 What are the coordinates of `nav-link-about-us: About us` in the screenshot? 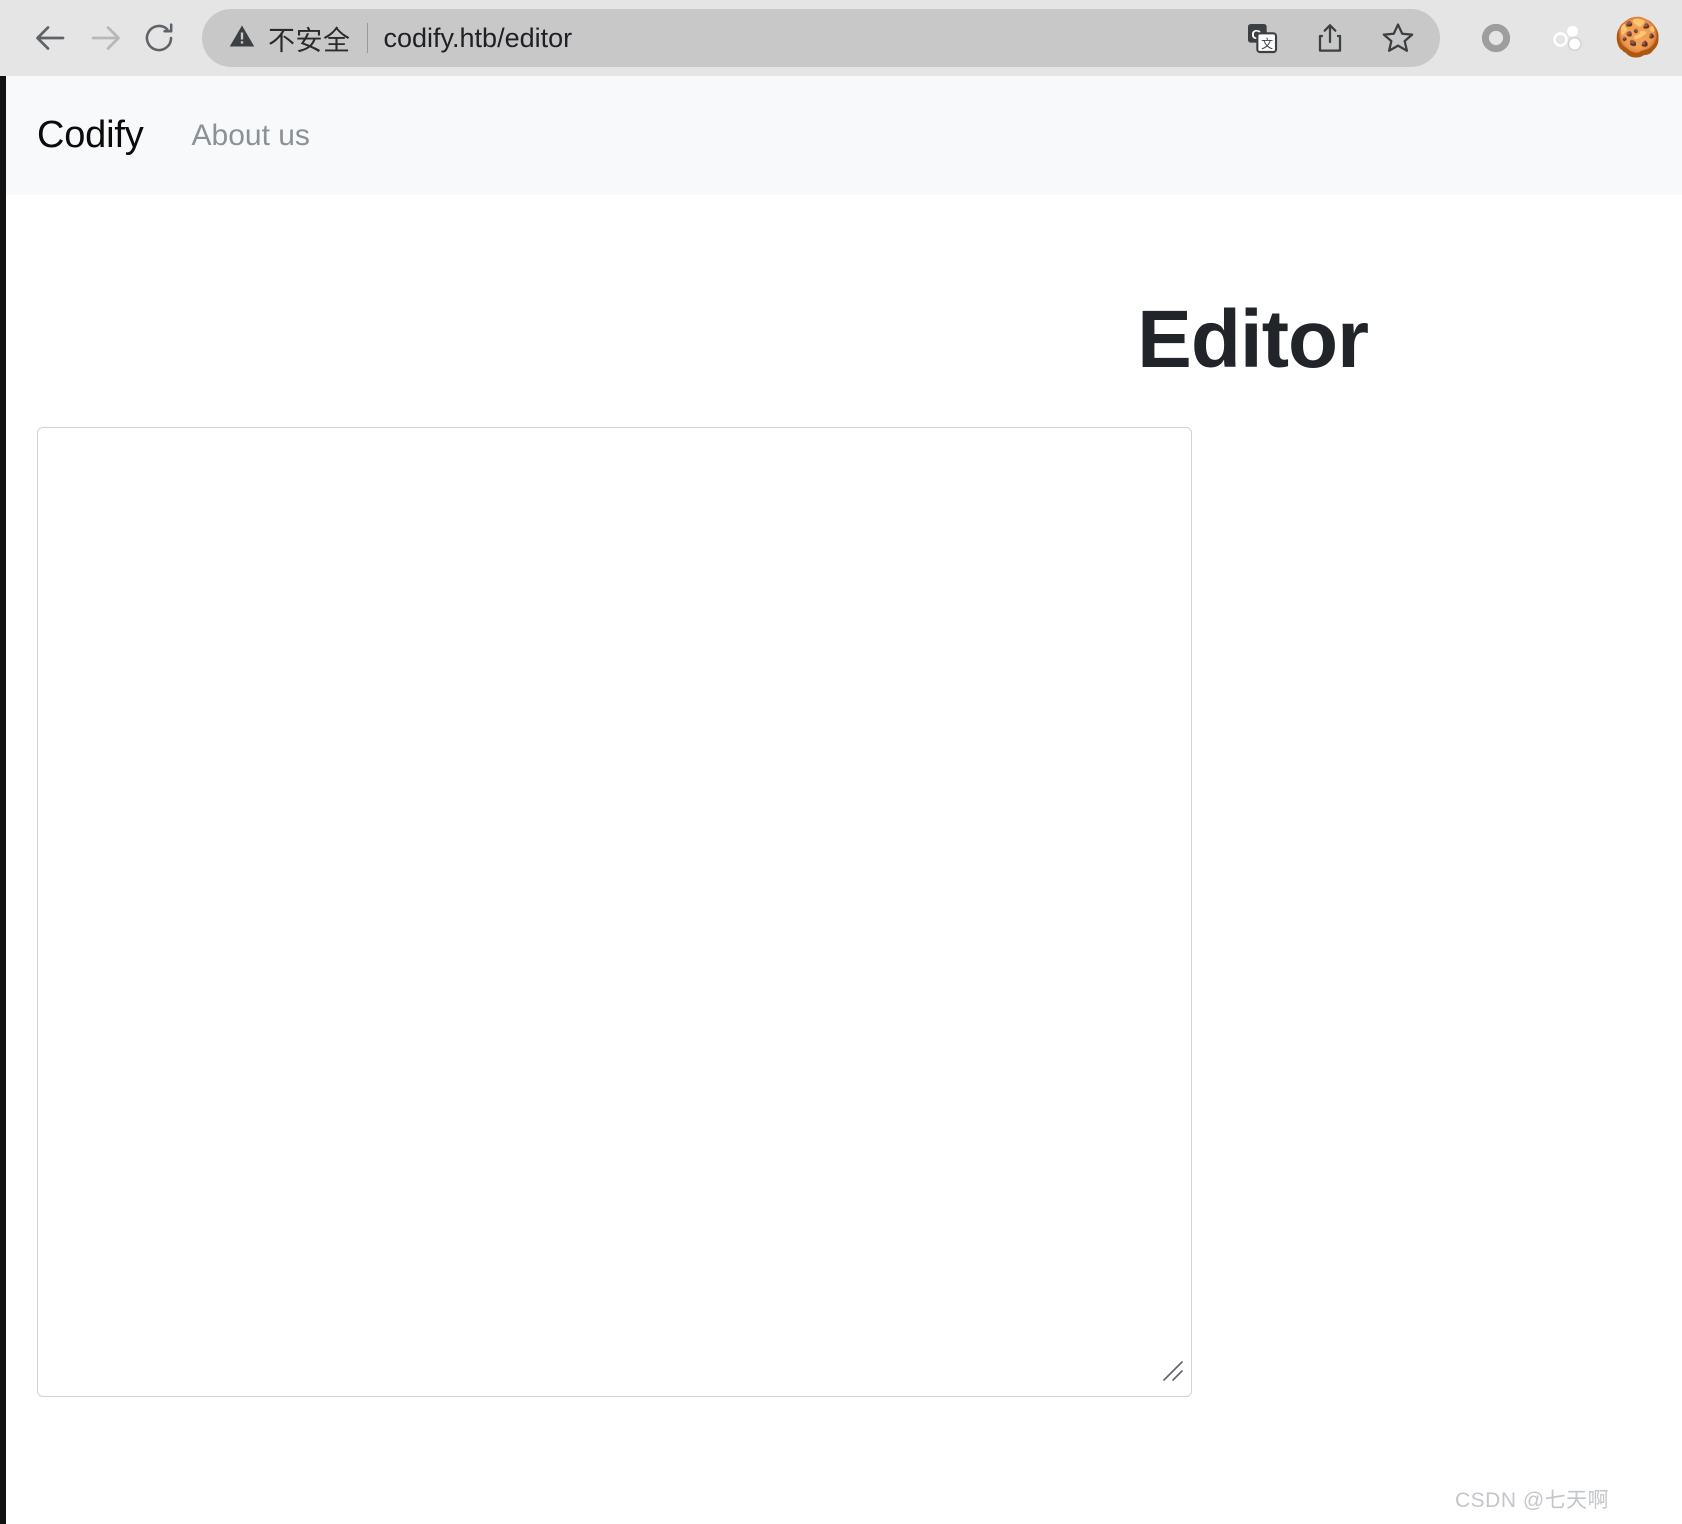 It's located at (251, 136).